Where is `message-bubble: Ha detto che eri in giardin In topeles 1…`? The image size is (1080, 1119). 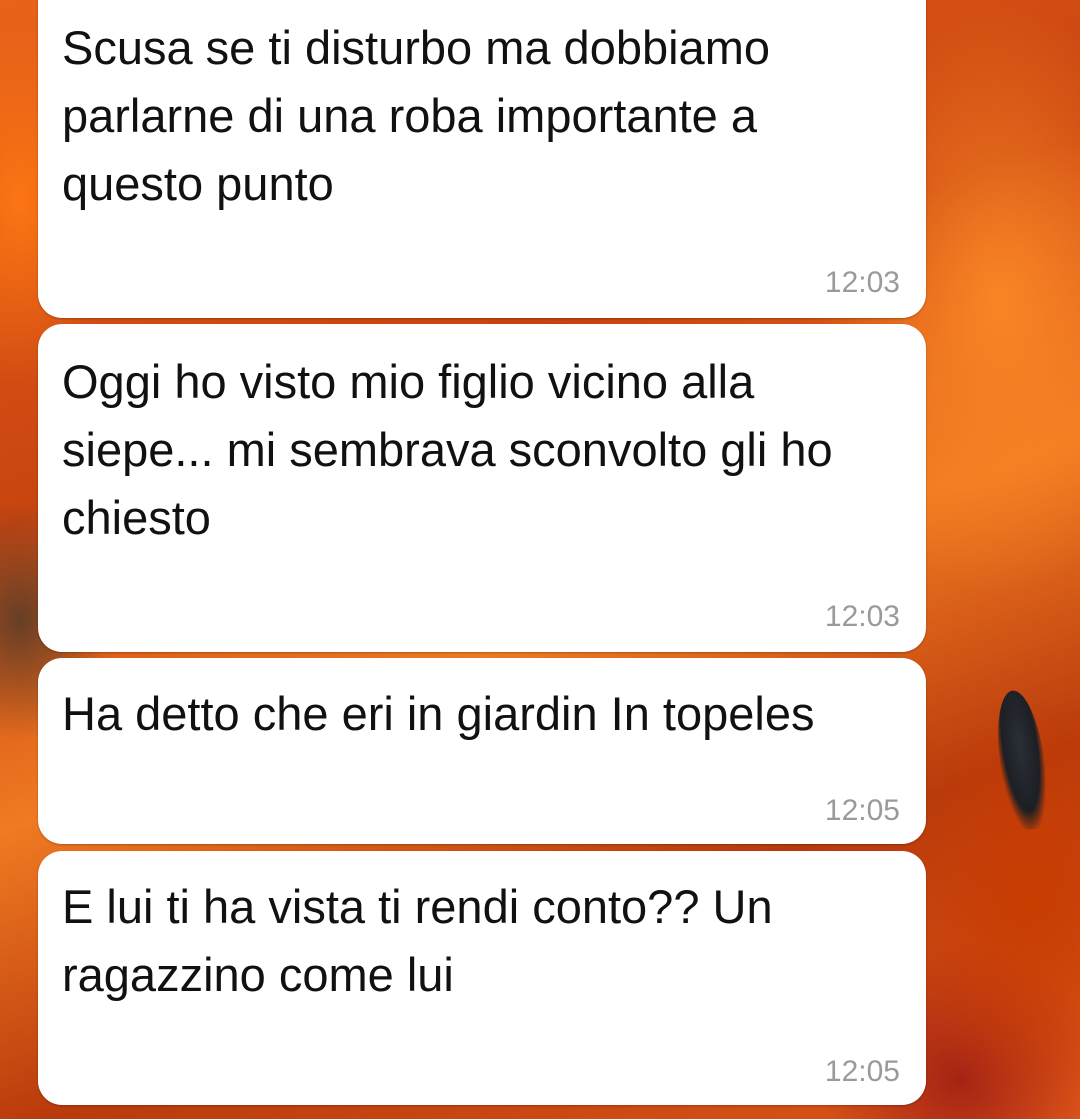 message-bubble: Ha detto che eri in giardin In topeles 1… is located at coordinates (482, 751).